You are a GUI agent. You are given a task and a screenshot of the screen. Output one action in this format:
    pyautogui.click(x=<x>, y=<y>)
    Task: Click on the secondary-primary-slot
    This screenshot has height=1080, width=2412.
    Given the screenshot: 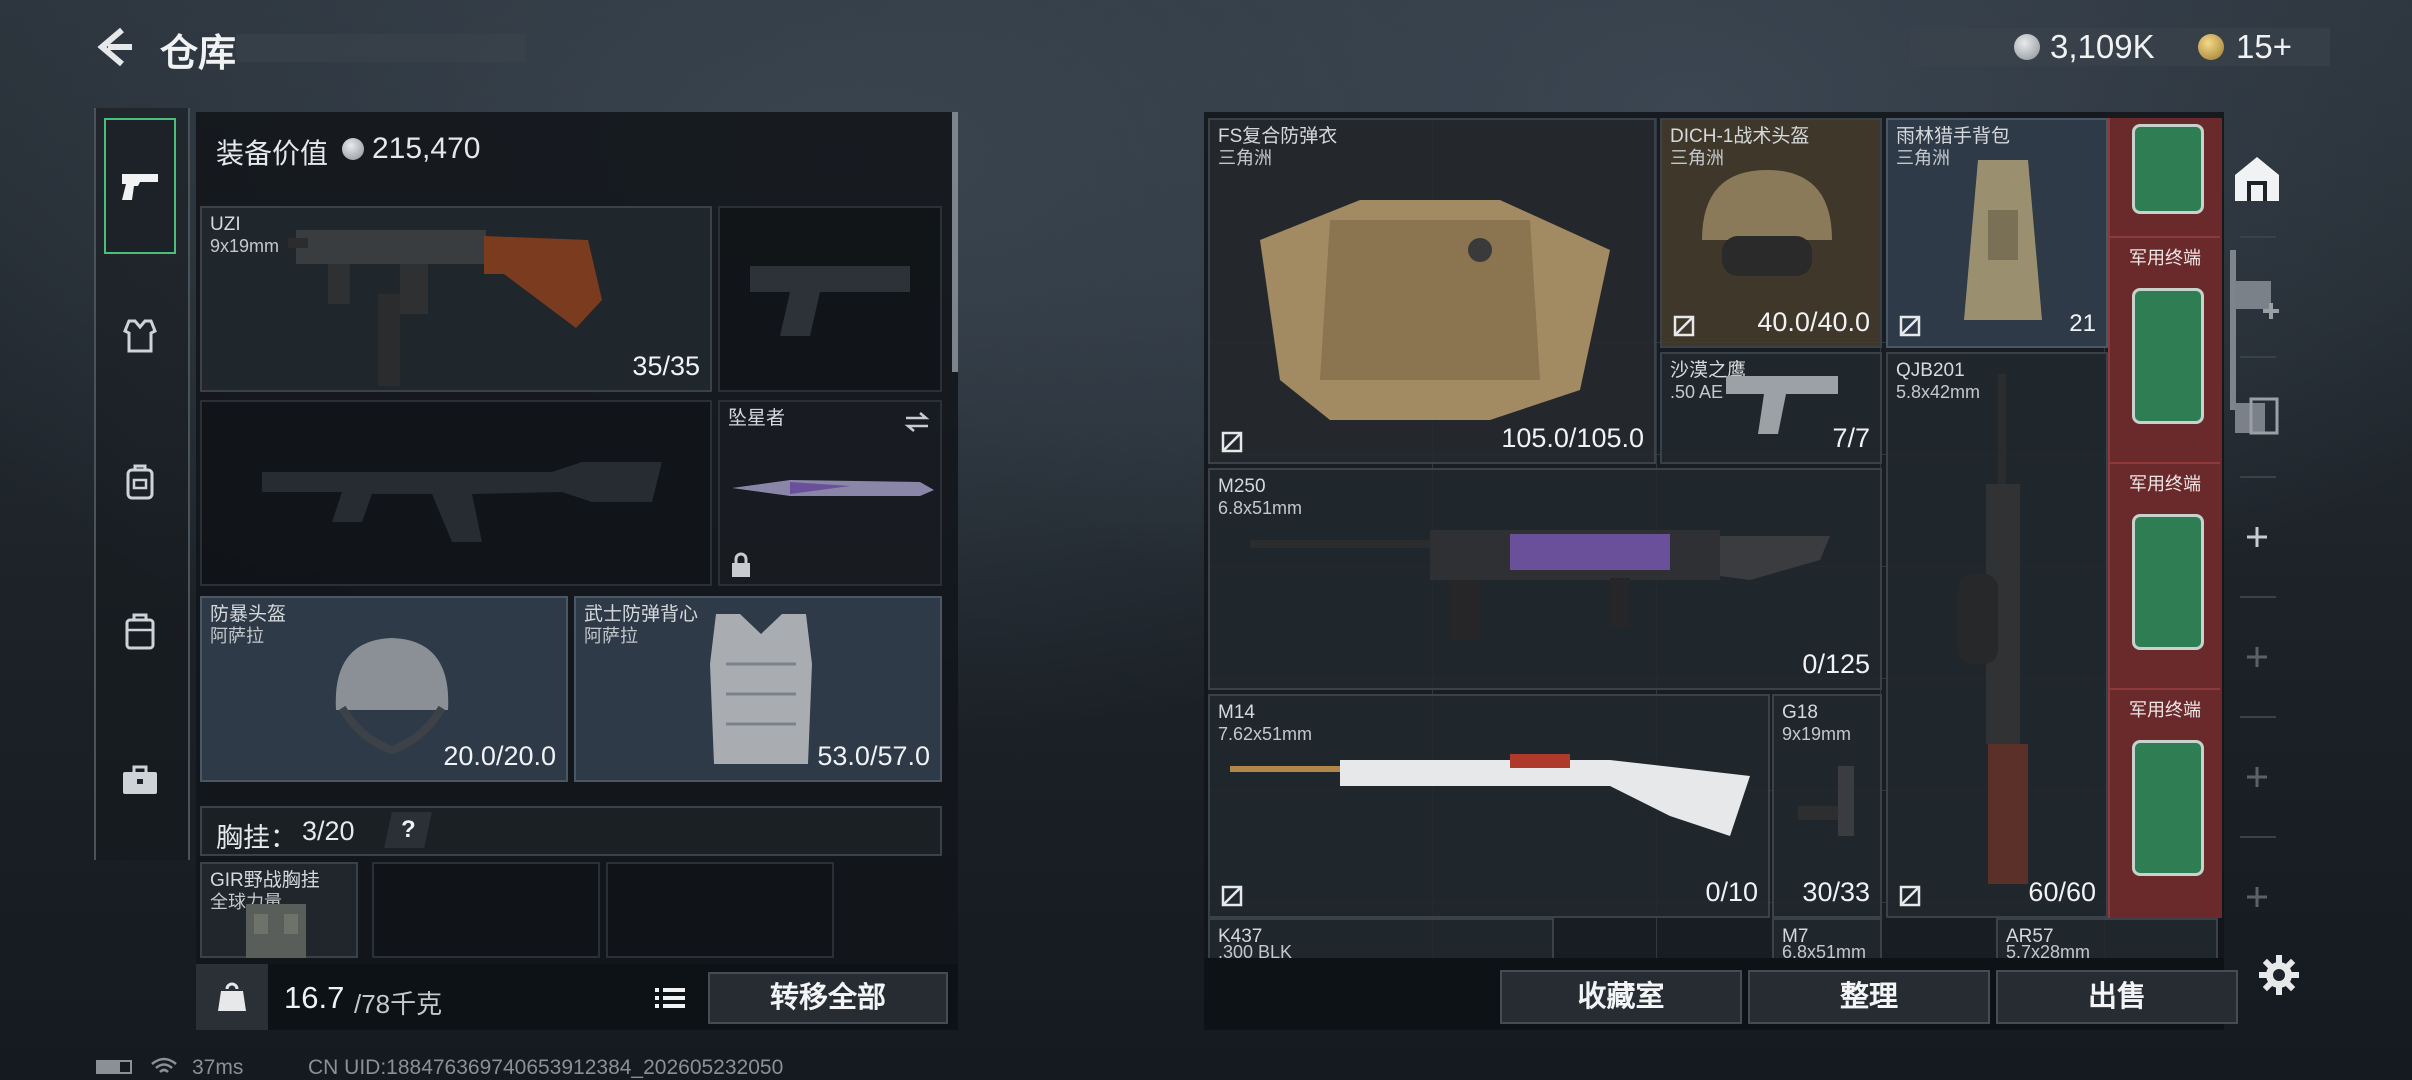 What is the action you would take?
    pyautogui.click(x=456, y=493)
    